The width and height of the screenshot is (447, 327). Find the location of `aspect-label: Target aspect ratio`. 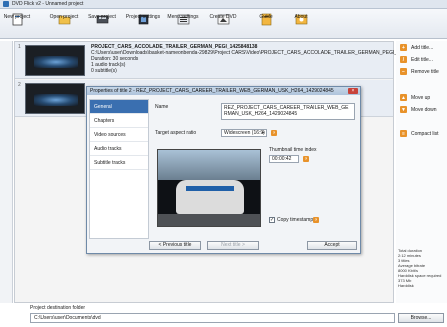

aspect-label: Target aspect ratio is located at coordinates (176, 133).